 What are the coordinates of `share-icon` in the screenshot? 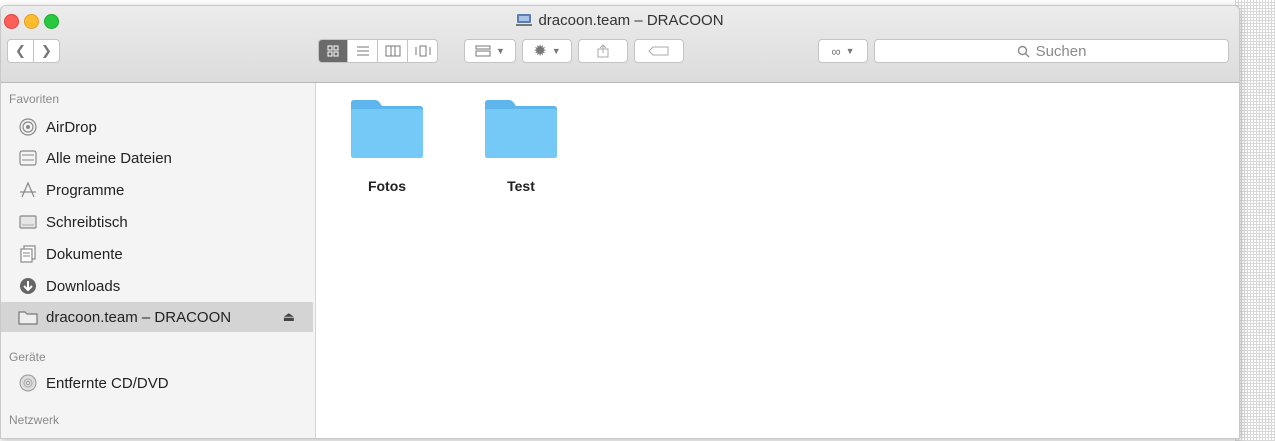 It's located at (603, 51).